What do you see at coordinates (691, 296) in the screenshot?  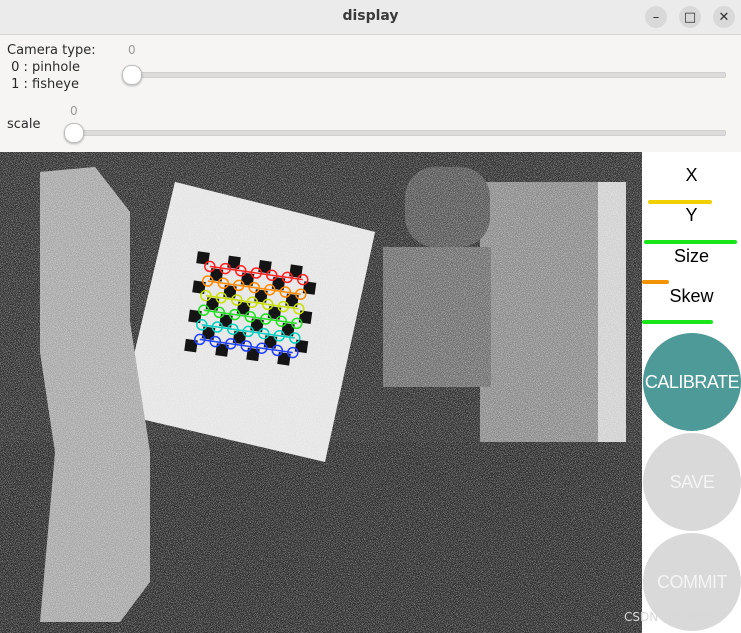 I see `metric-skew-label: Skew` at bounding box center [691, 296].